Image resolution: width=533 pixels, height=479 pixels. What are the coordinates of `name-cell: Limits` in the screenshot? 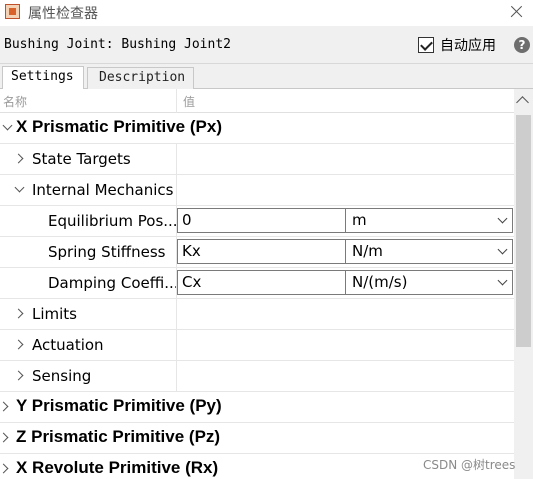 It's located at (88, 314).